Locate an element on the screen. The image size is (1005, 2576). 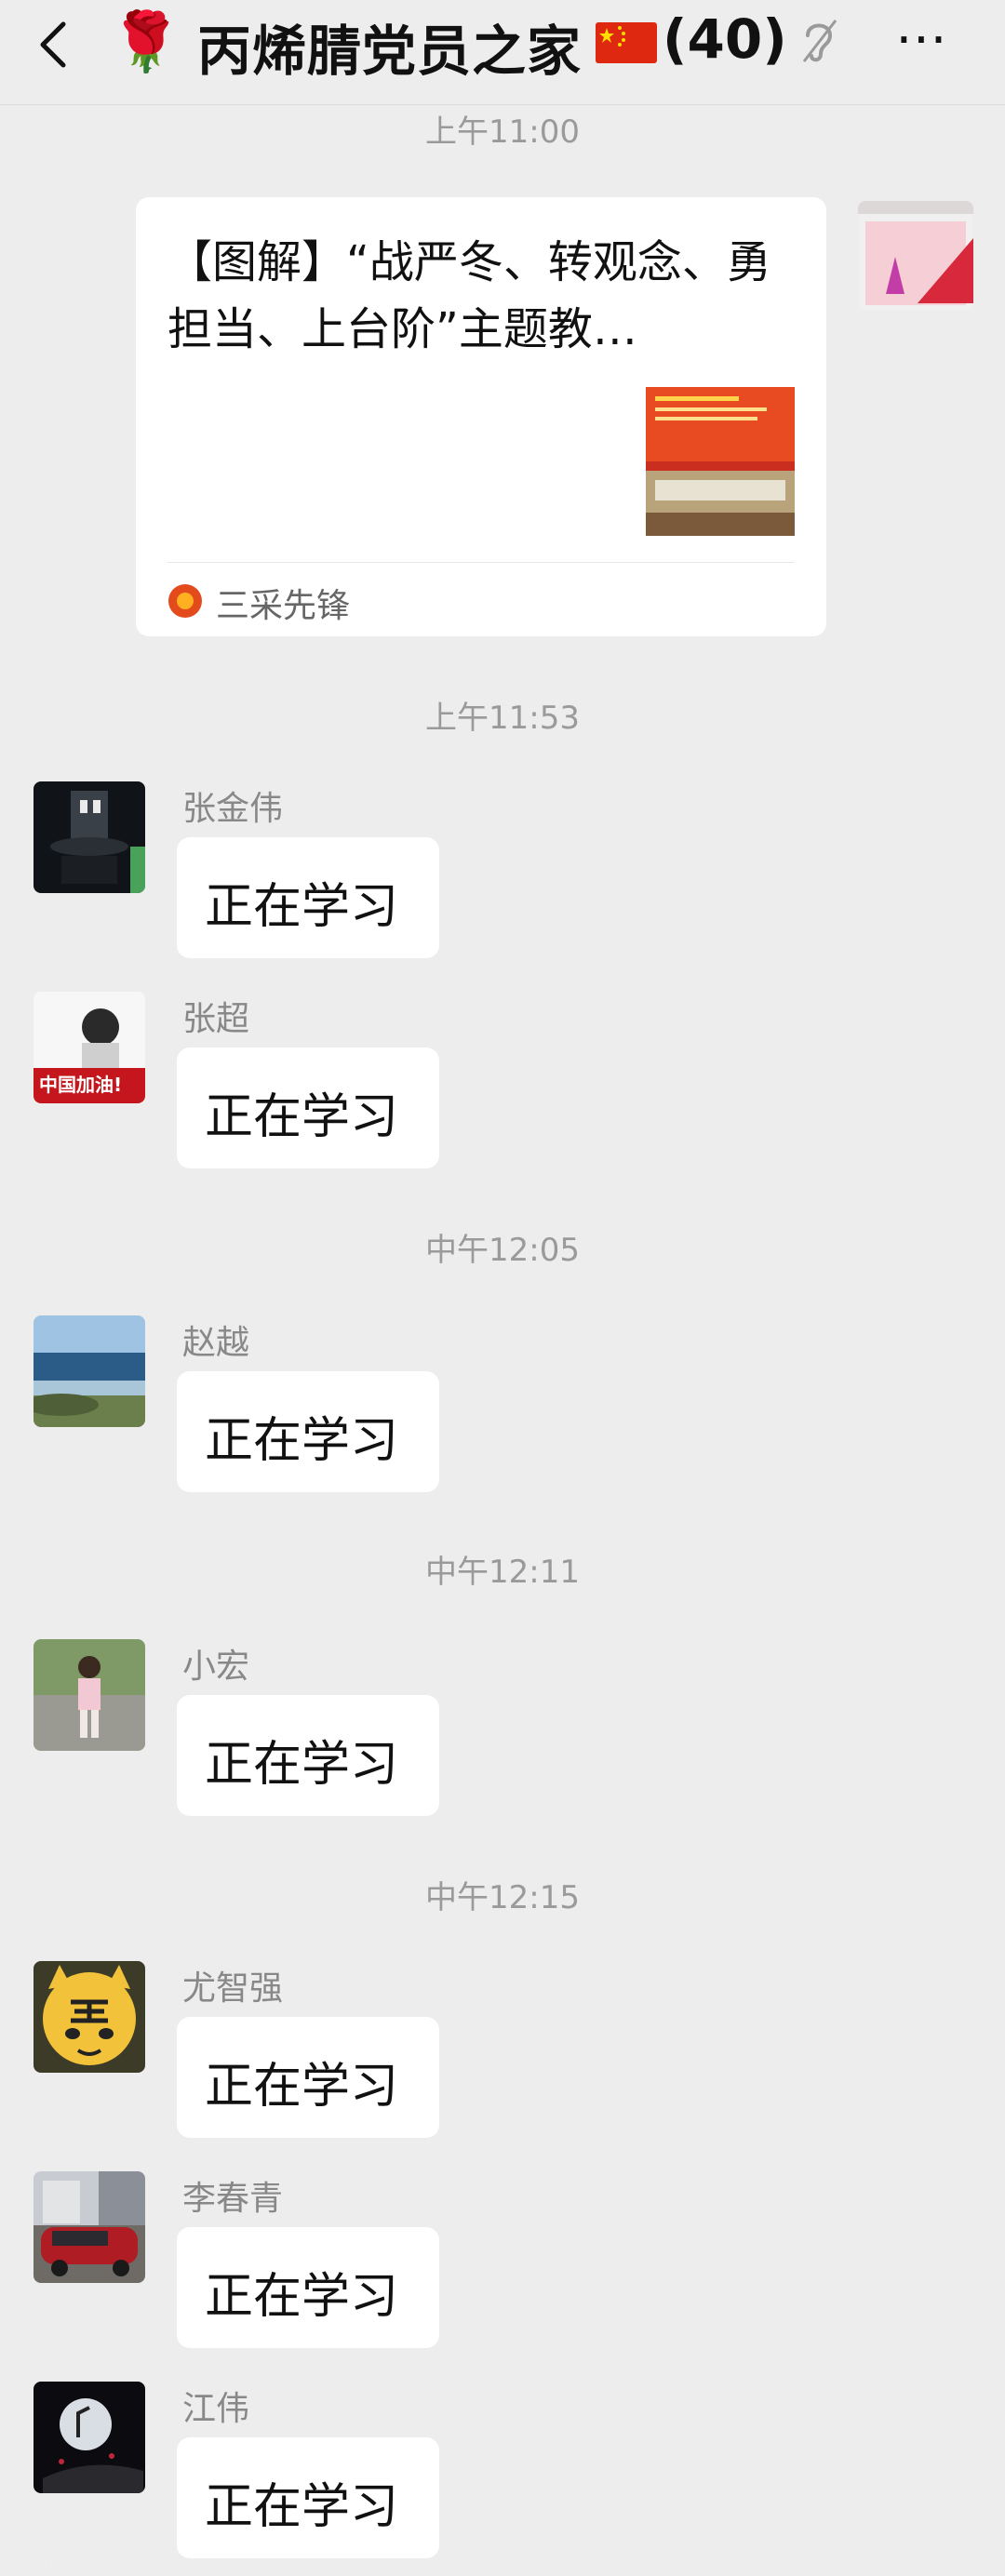
rose-icon: 🌹 is located at coordinates (146, 41).